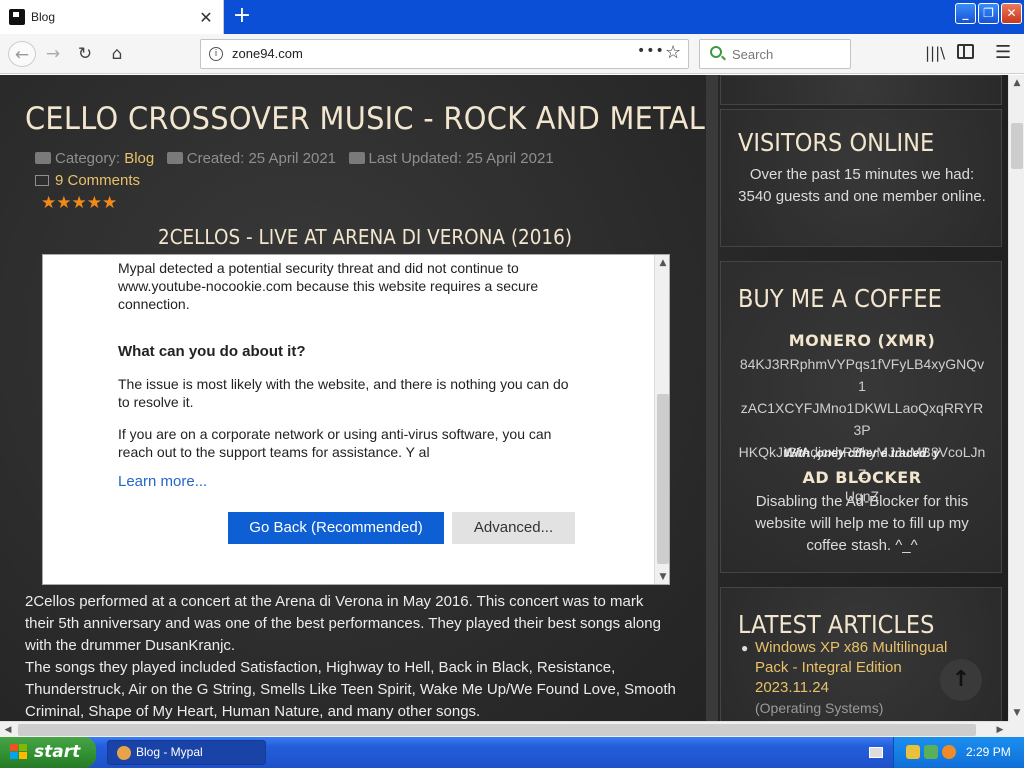 This screenshot has width=1024, height=768. I want to click on mypal-icon, so click(124, 753).